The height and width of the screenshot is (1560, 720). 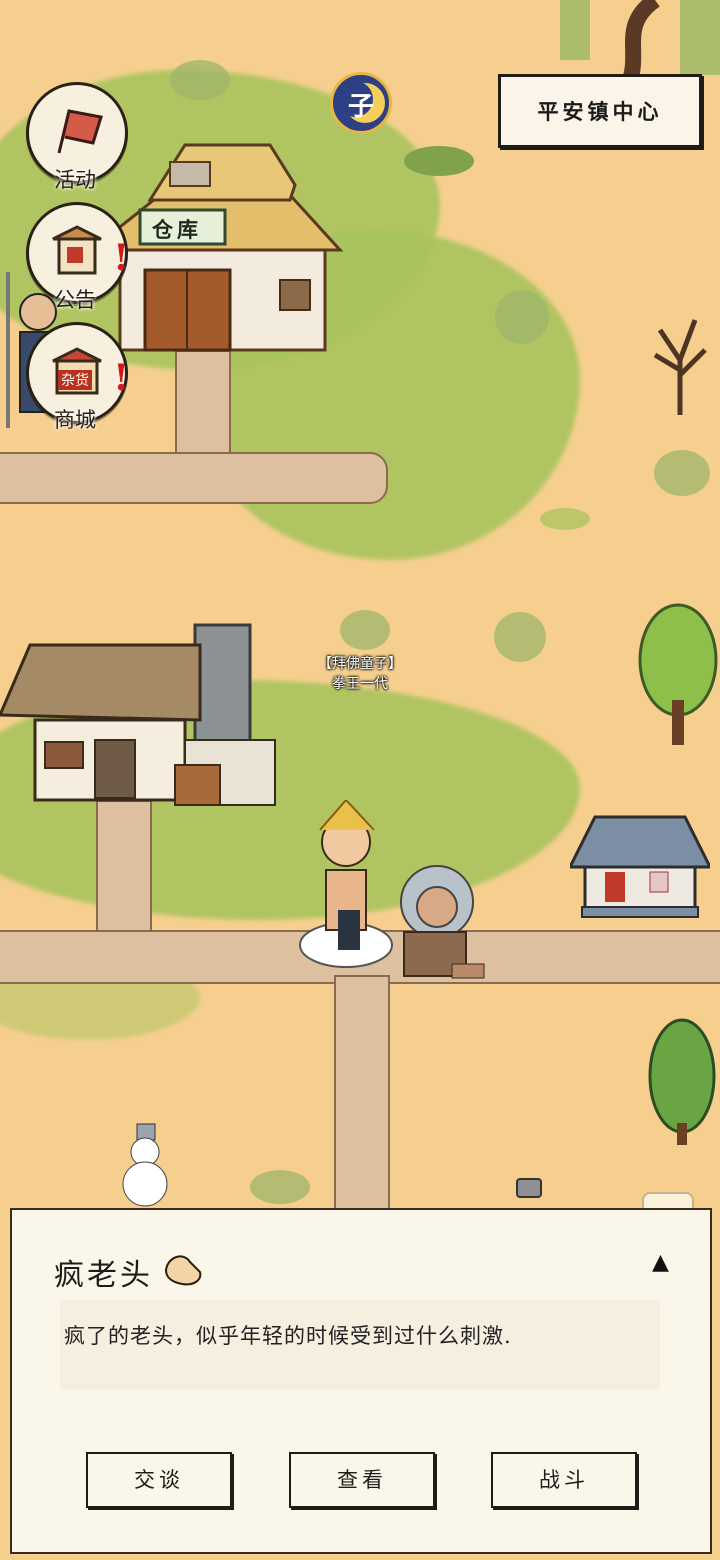 What do you see at coordinates (75, 380) in the screenshot?
I see `shop-sign: 杂货` at bounding box center [75, 380].